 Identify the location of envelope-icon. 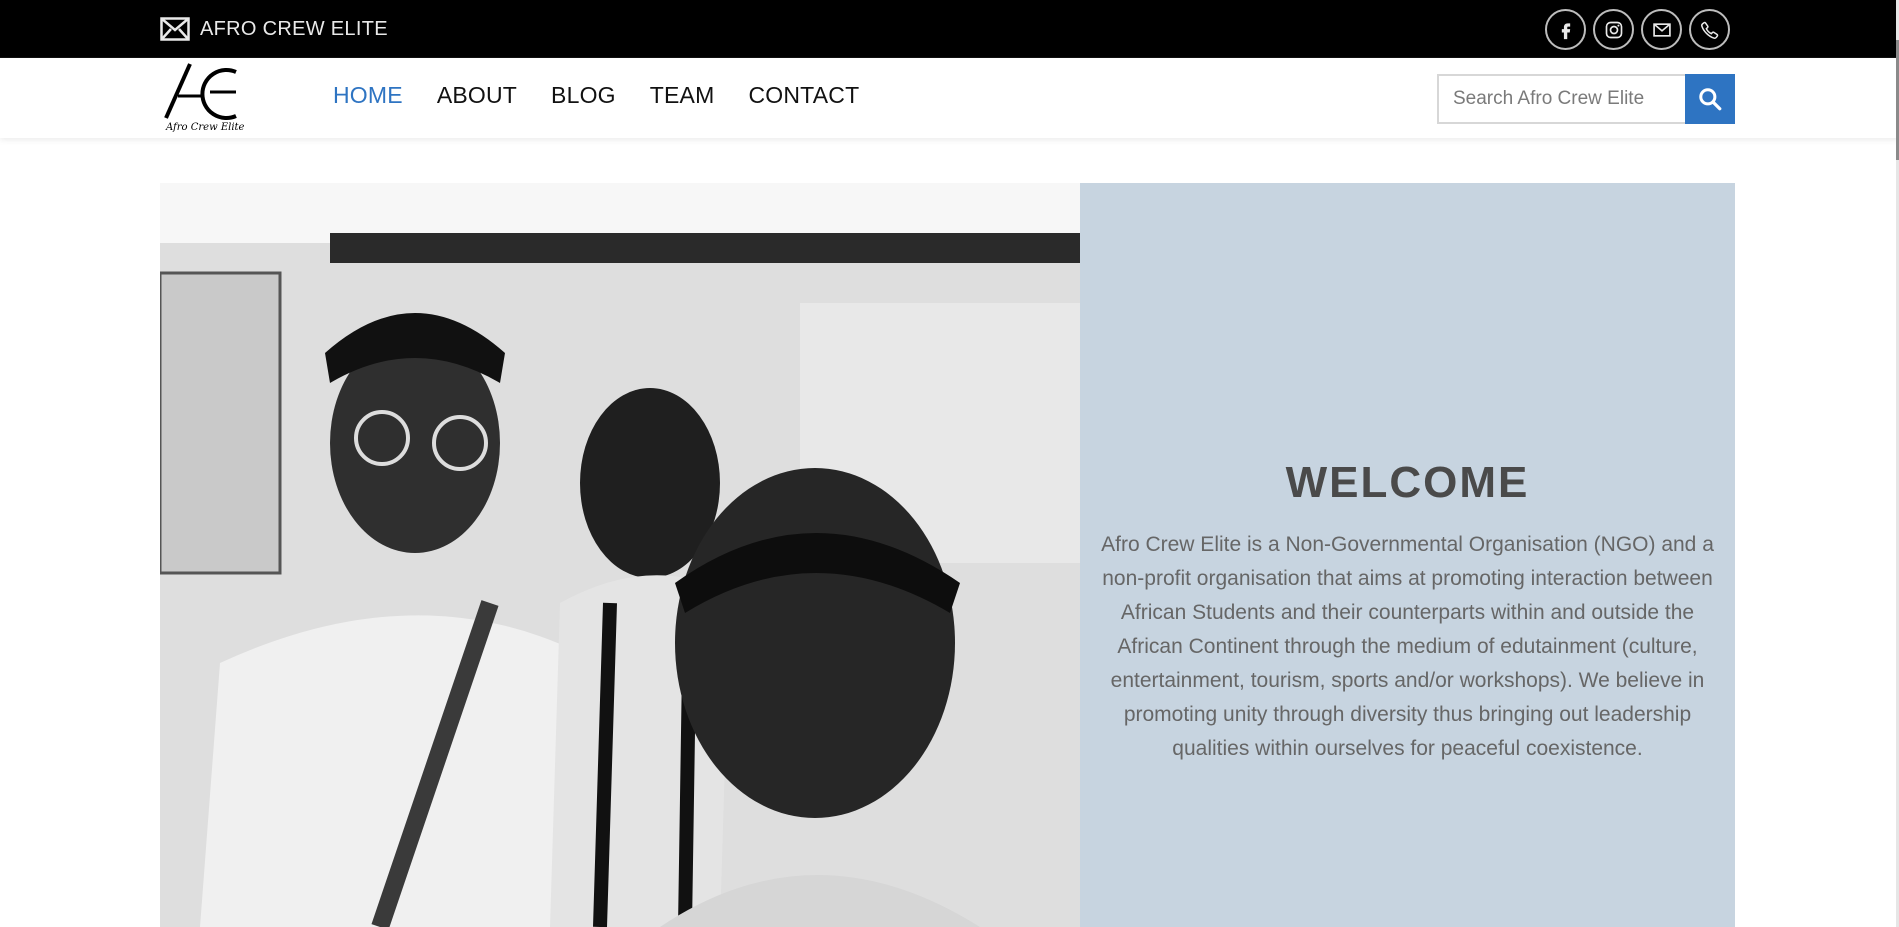
(175, 29).